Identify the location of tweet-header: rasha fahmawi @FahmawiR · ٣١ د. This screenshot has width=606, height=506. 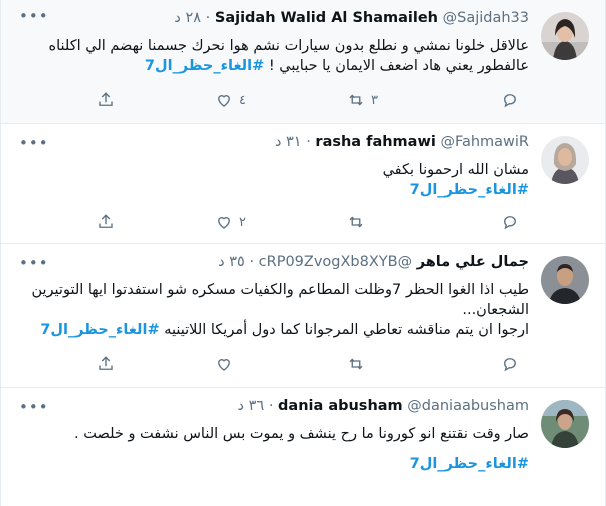
(402, 142).